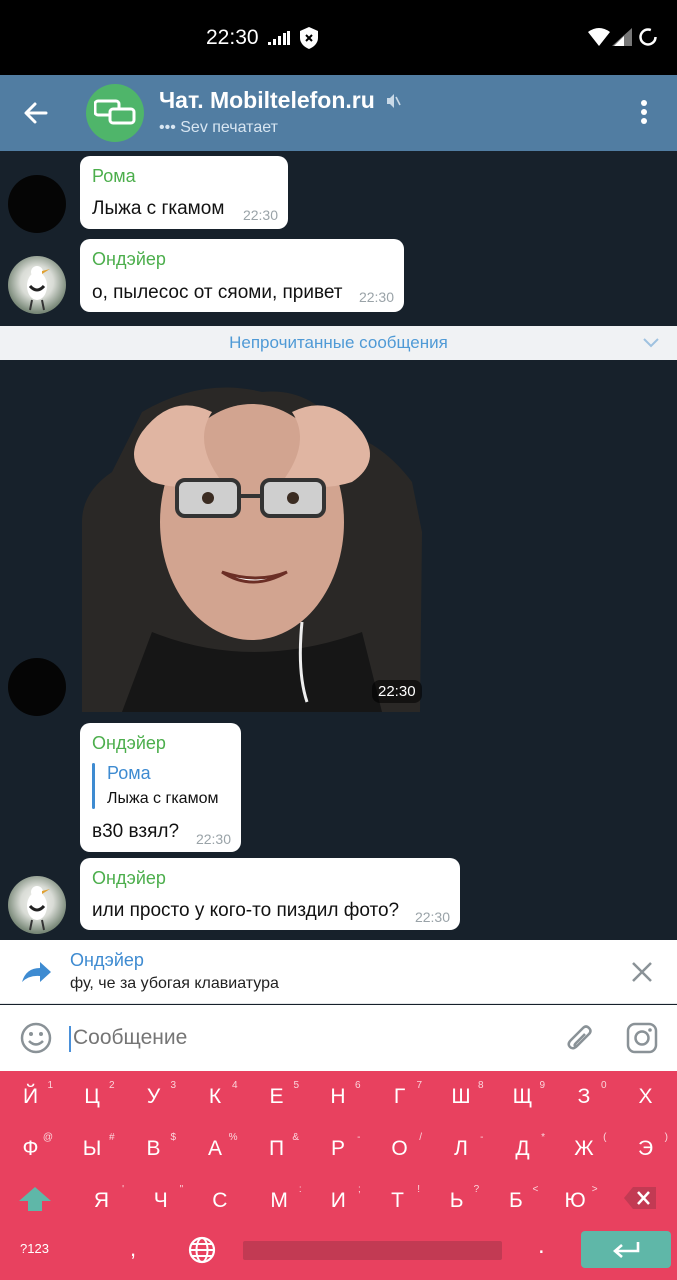 Image resolution: width=677 pixels, height=1280 pixels. What do you see at coordinates (101, 1201) in the screenshot?
I see `key: Я '` at bounding box center [101, 1201].